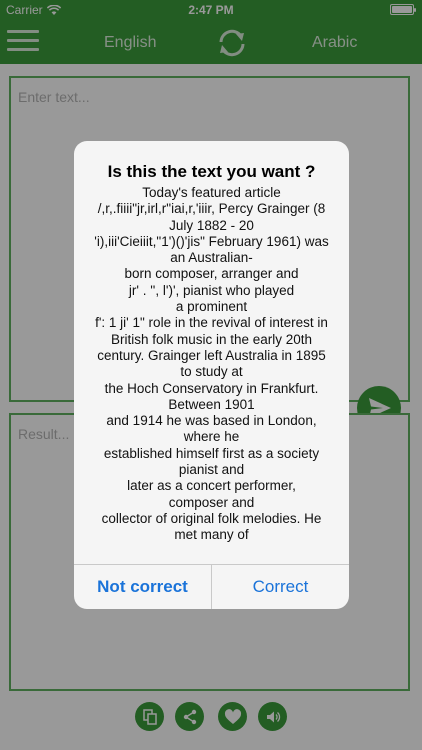  Describe the element at coordinates (211, 274) in the screenshot. I see `alert-message-line: born composer, arranger and` at that location.